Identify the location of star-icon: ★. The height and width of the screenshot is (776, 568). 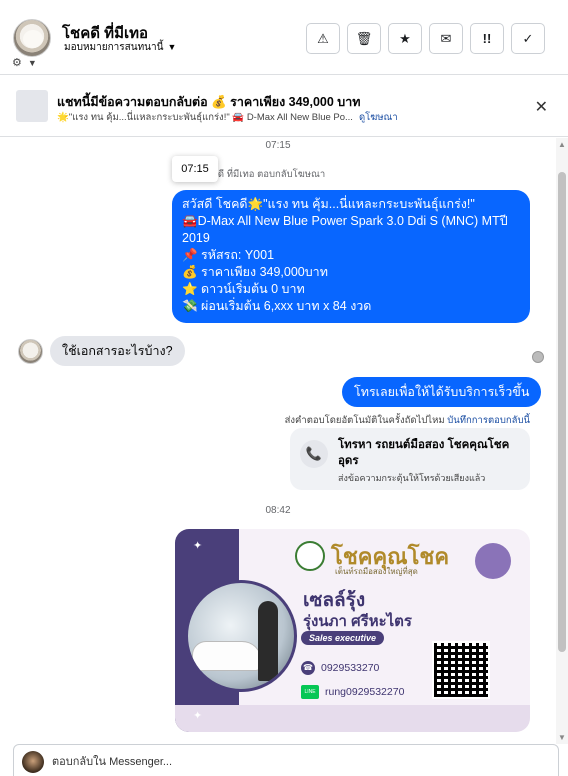
(405, 38).